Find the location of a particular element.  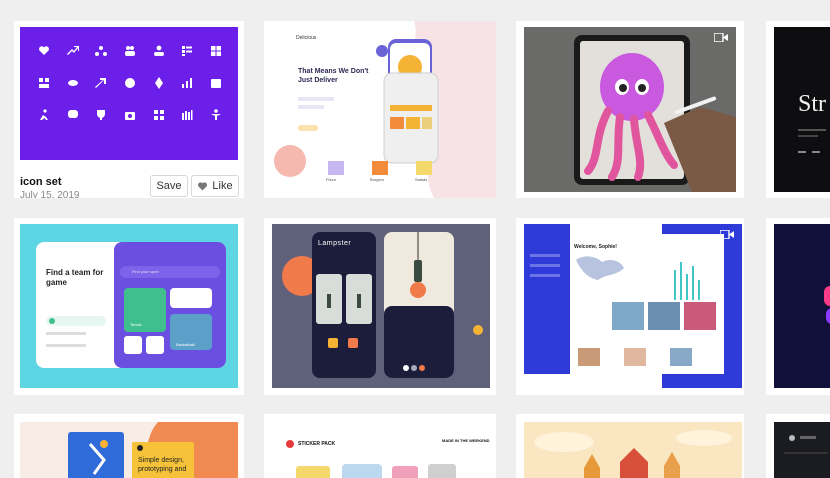

abstract-gradient-shapes is located at coordinates (827, 305).